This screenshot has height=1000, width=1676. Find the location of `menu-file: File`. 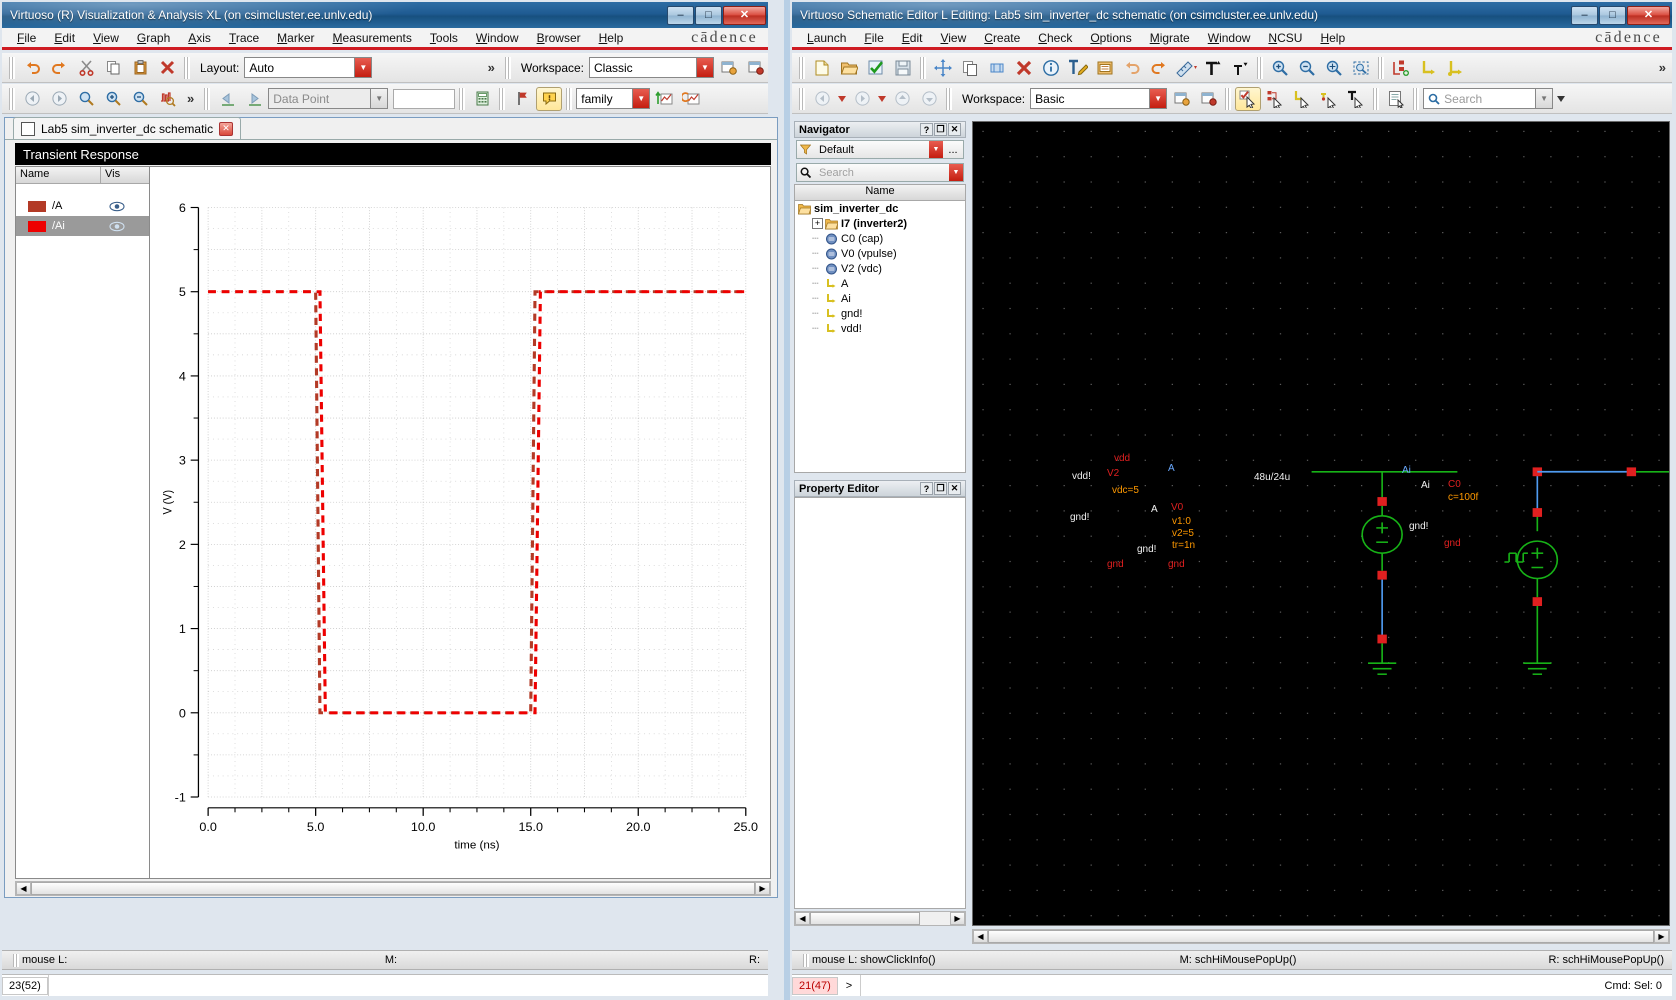

menu-file: File is located at coordinates (873, 38).